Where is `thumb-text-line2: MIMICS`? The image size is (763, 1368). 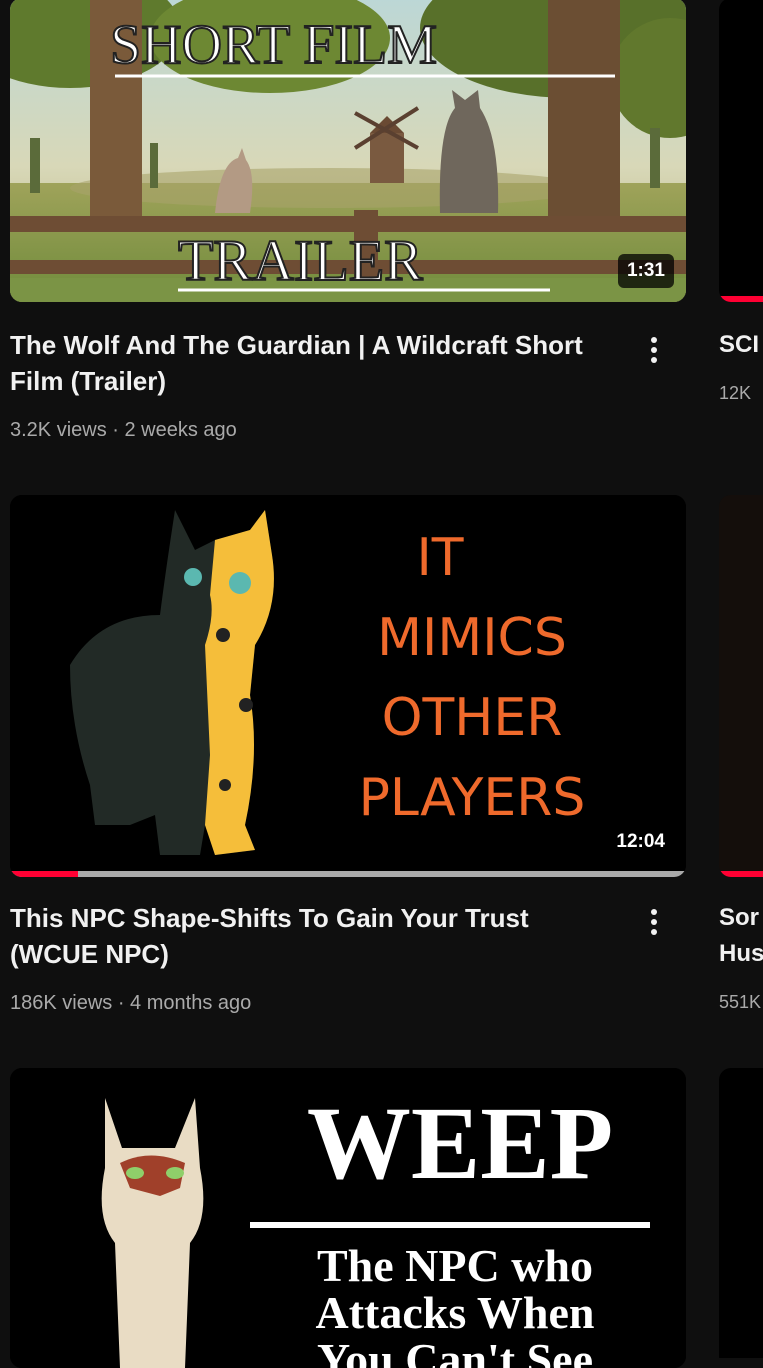
thumb-text-line2: MIMICS is located at coordinates (472, 638).